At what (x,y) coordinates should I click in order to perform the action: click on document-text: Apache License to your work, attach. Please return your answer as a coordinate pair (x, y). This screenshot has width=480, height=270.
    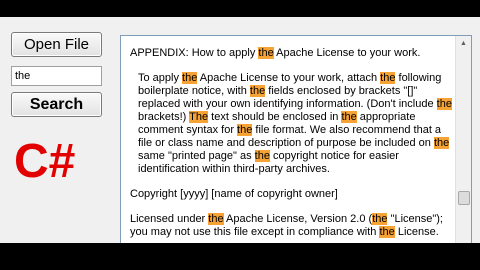
    Looking at the image, I should click on (289, 78).